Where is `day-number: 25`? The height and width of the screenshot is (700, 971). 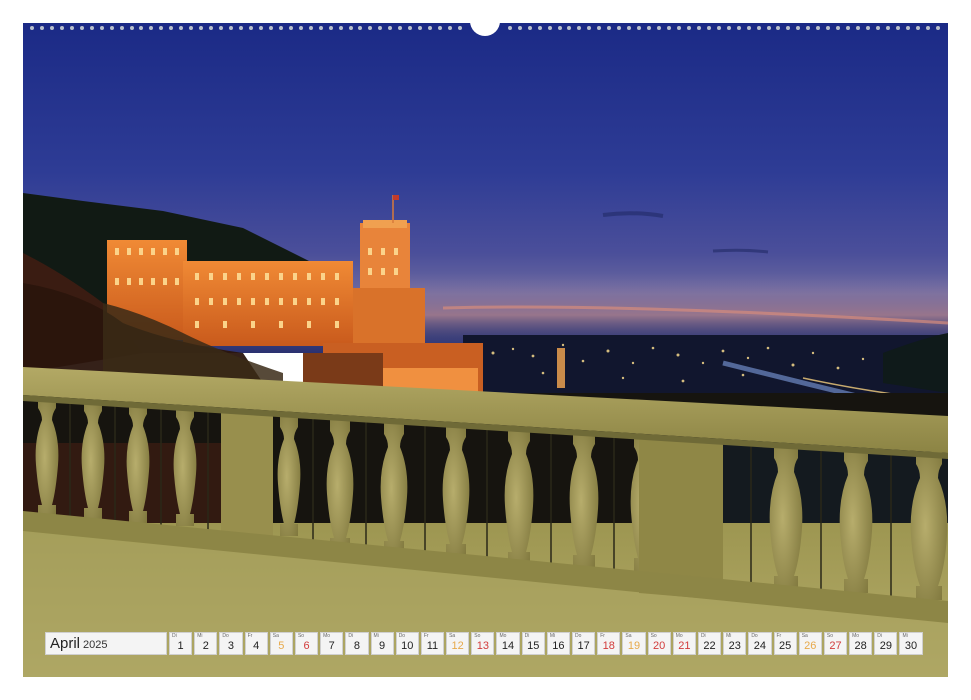
day-number: 25 is located at coordinates (785, 646).